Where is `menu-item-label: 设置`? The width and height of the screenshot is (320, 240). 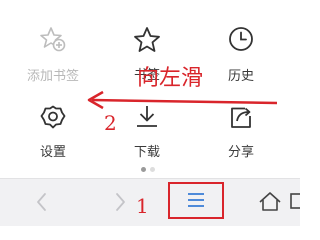
menu-item-label: 设置 is located at coordinates (52, 152).